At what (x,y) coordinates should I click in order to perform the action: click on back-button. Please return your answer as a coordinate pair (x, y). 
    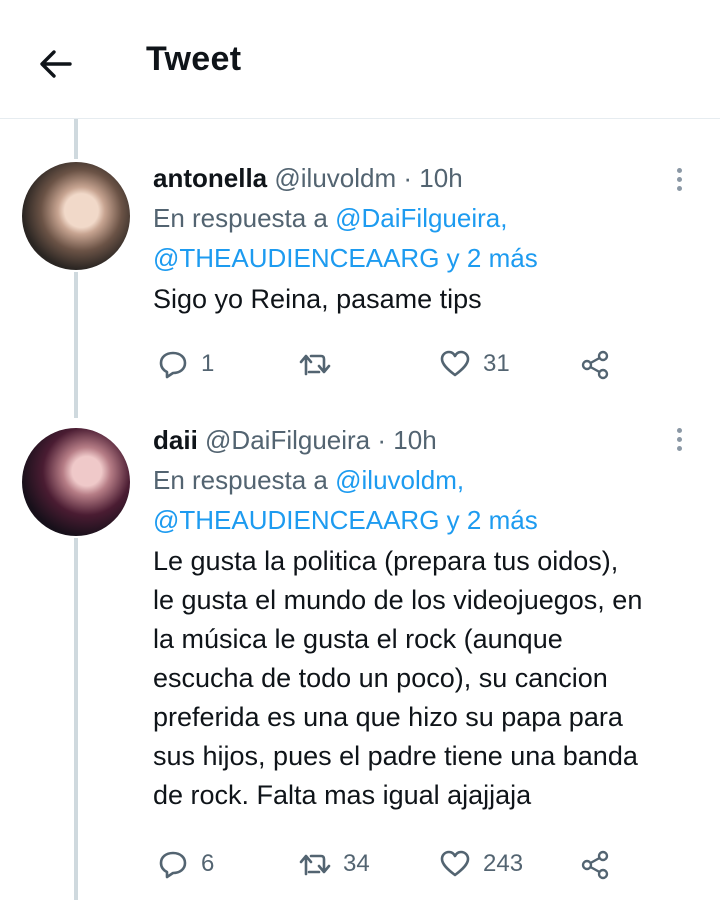
    Looking at the image, I should click on (56, 64).